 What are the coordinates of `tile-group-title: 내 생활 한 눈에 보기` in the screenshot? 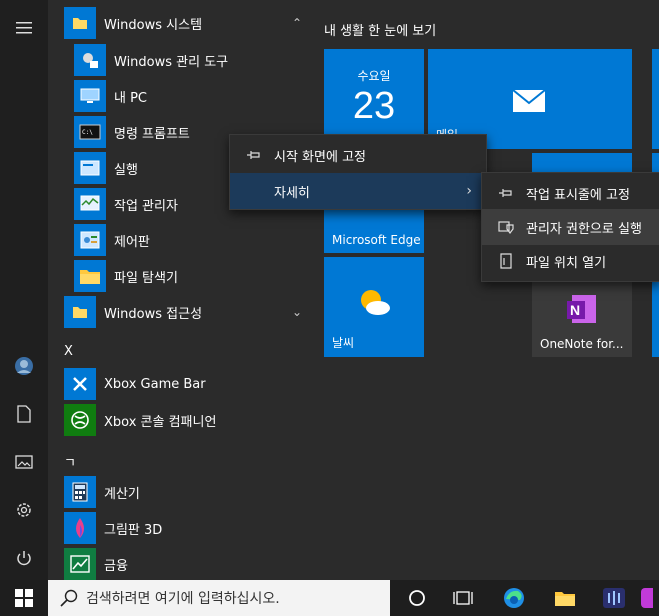 It's located at (380, 31).